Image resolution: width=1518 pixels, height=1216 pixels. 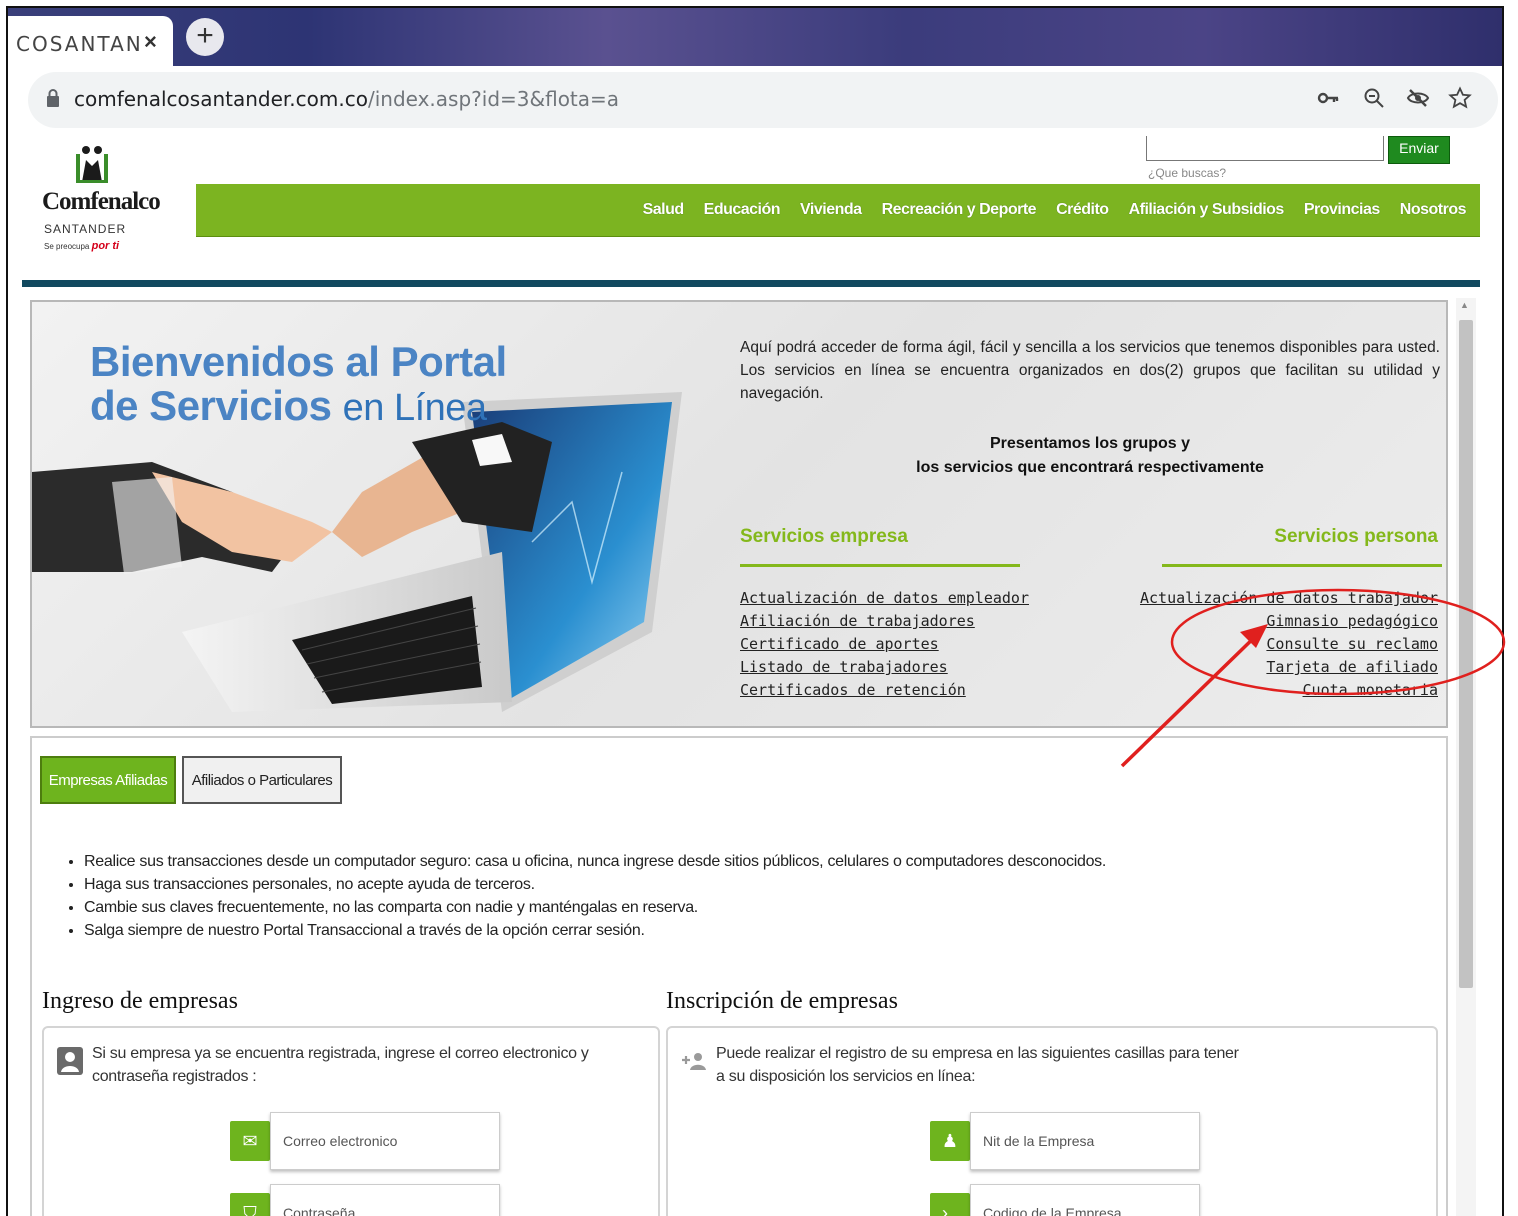 I want to click on ingreso-text-line2: contraseña registrados :, so click(x=174, y=1076).